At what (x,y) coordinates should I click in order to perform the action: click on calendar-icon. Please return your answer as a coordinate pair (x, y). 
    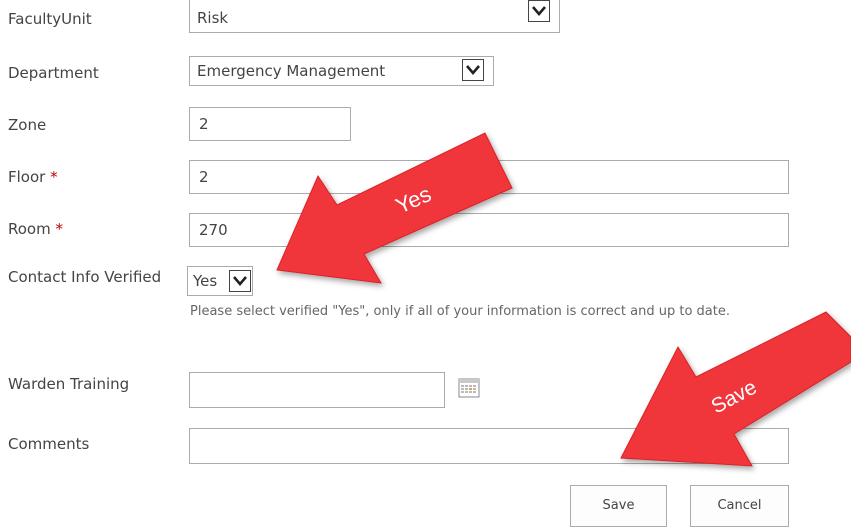
    Looking at the image, I should click on (469, 388).